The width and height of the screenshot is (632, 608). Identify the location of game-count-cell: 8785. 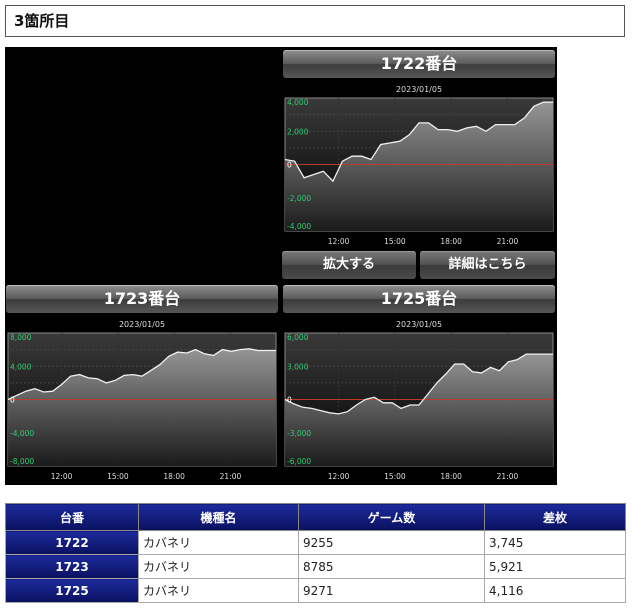
(391, 566).